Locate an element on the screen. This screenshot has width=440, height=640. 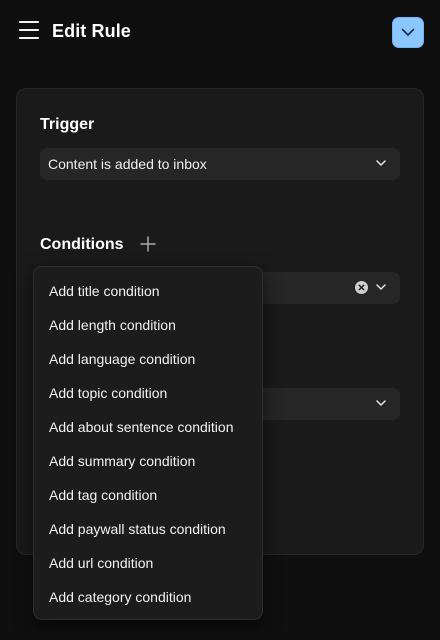
clear-icon is located at coordinates (361, 287).